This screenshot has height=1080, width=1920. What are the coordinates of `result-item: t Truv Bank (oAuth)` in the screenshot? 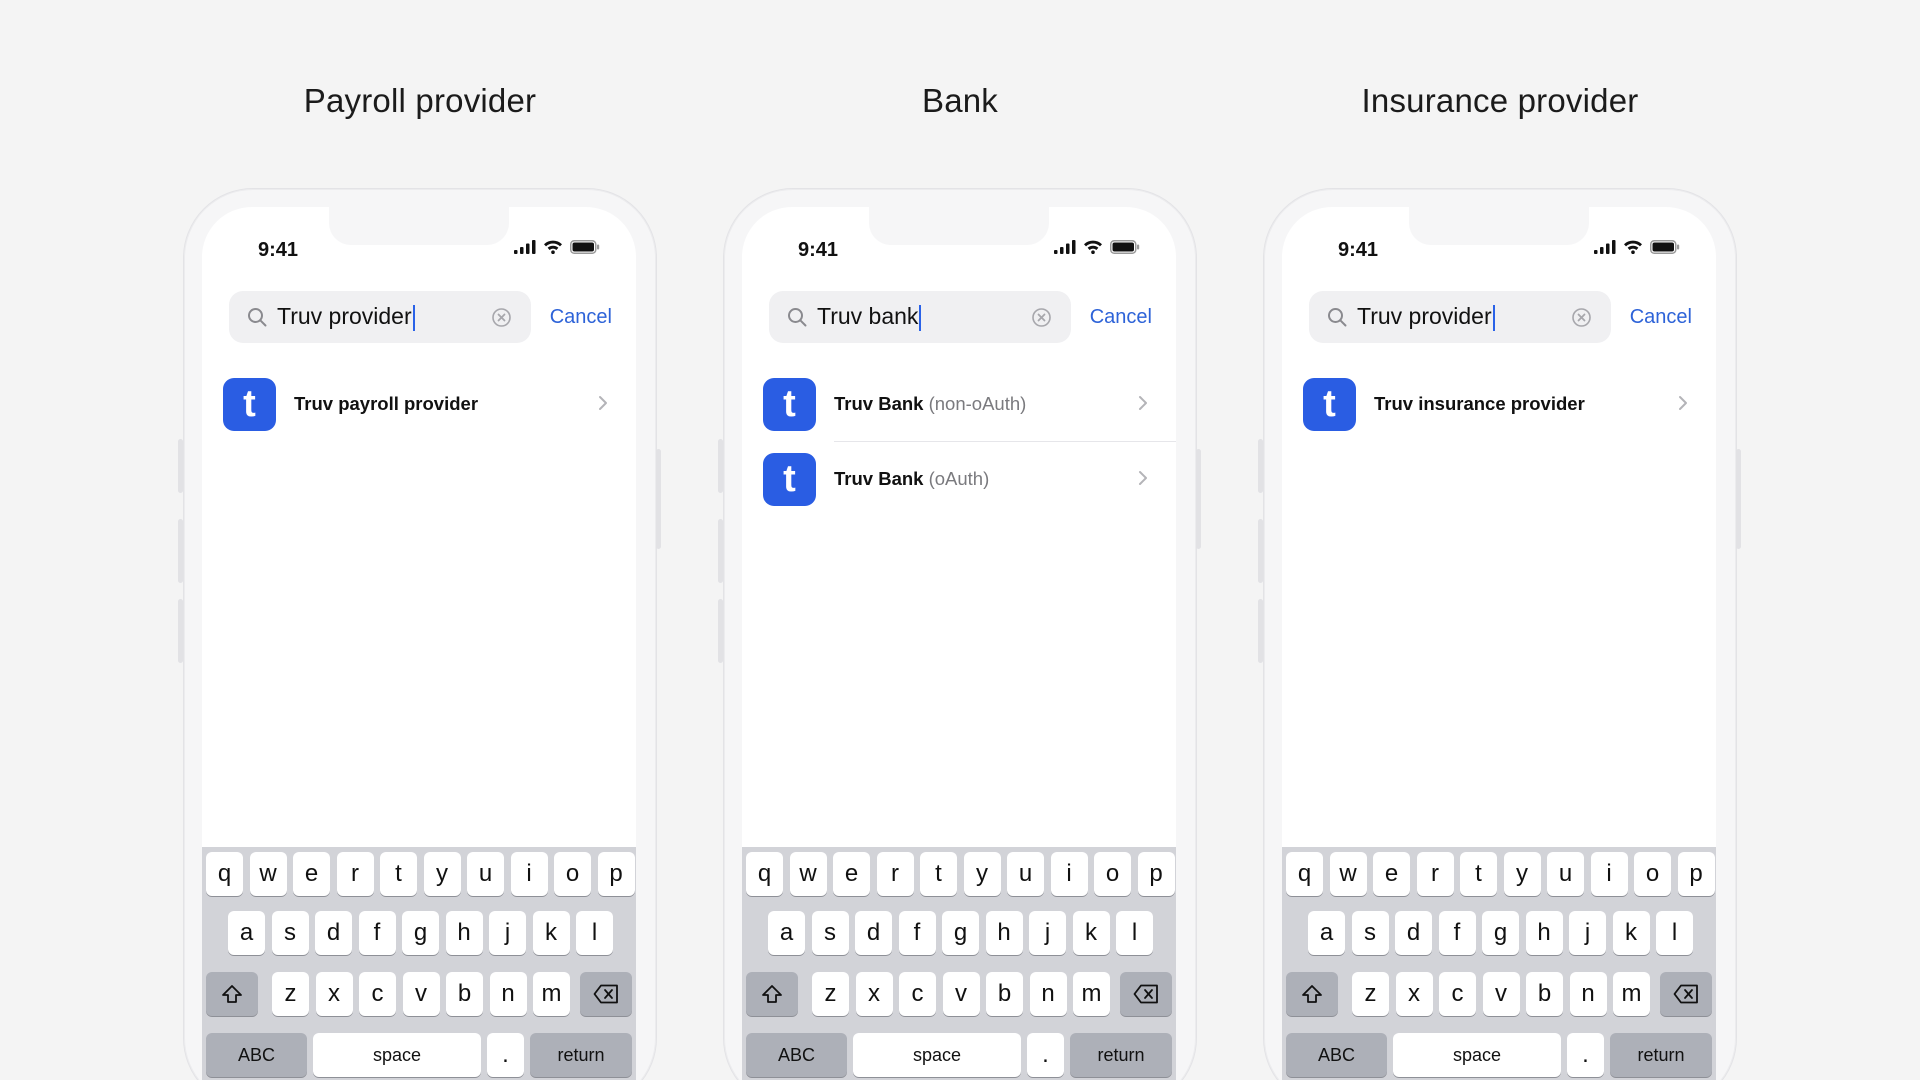 It's located at (969, 479).